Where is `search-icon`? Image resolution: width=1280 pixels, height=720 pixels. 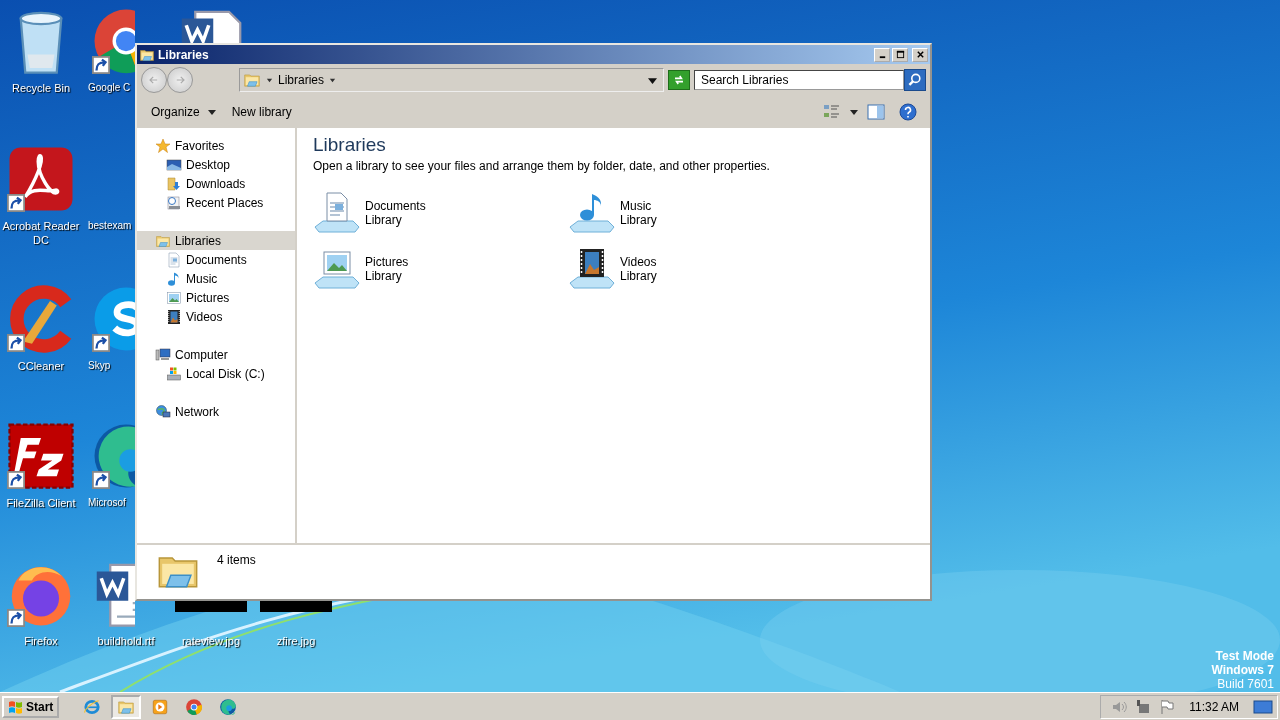 search-icon is located at coordinates (915, 80).